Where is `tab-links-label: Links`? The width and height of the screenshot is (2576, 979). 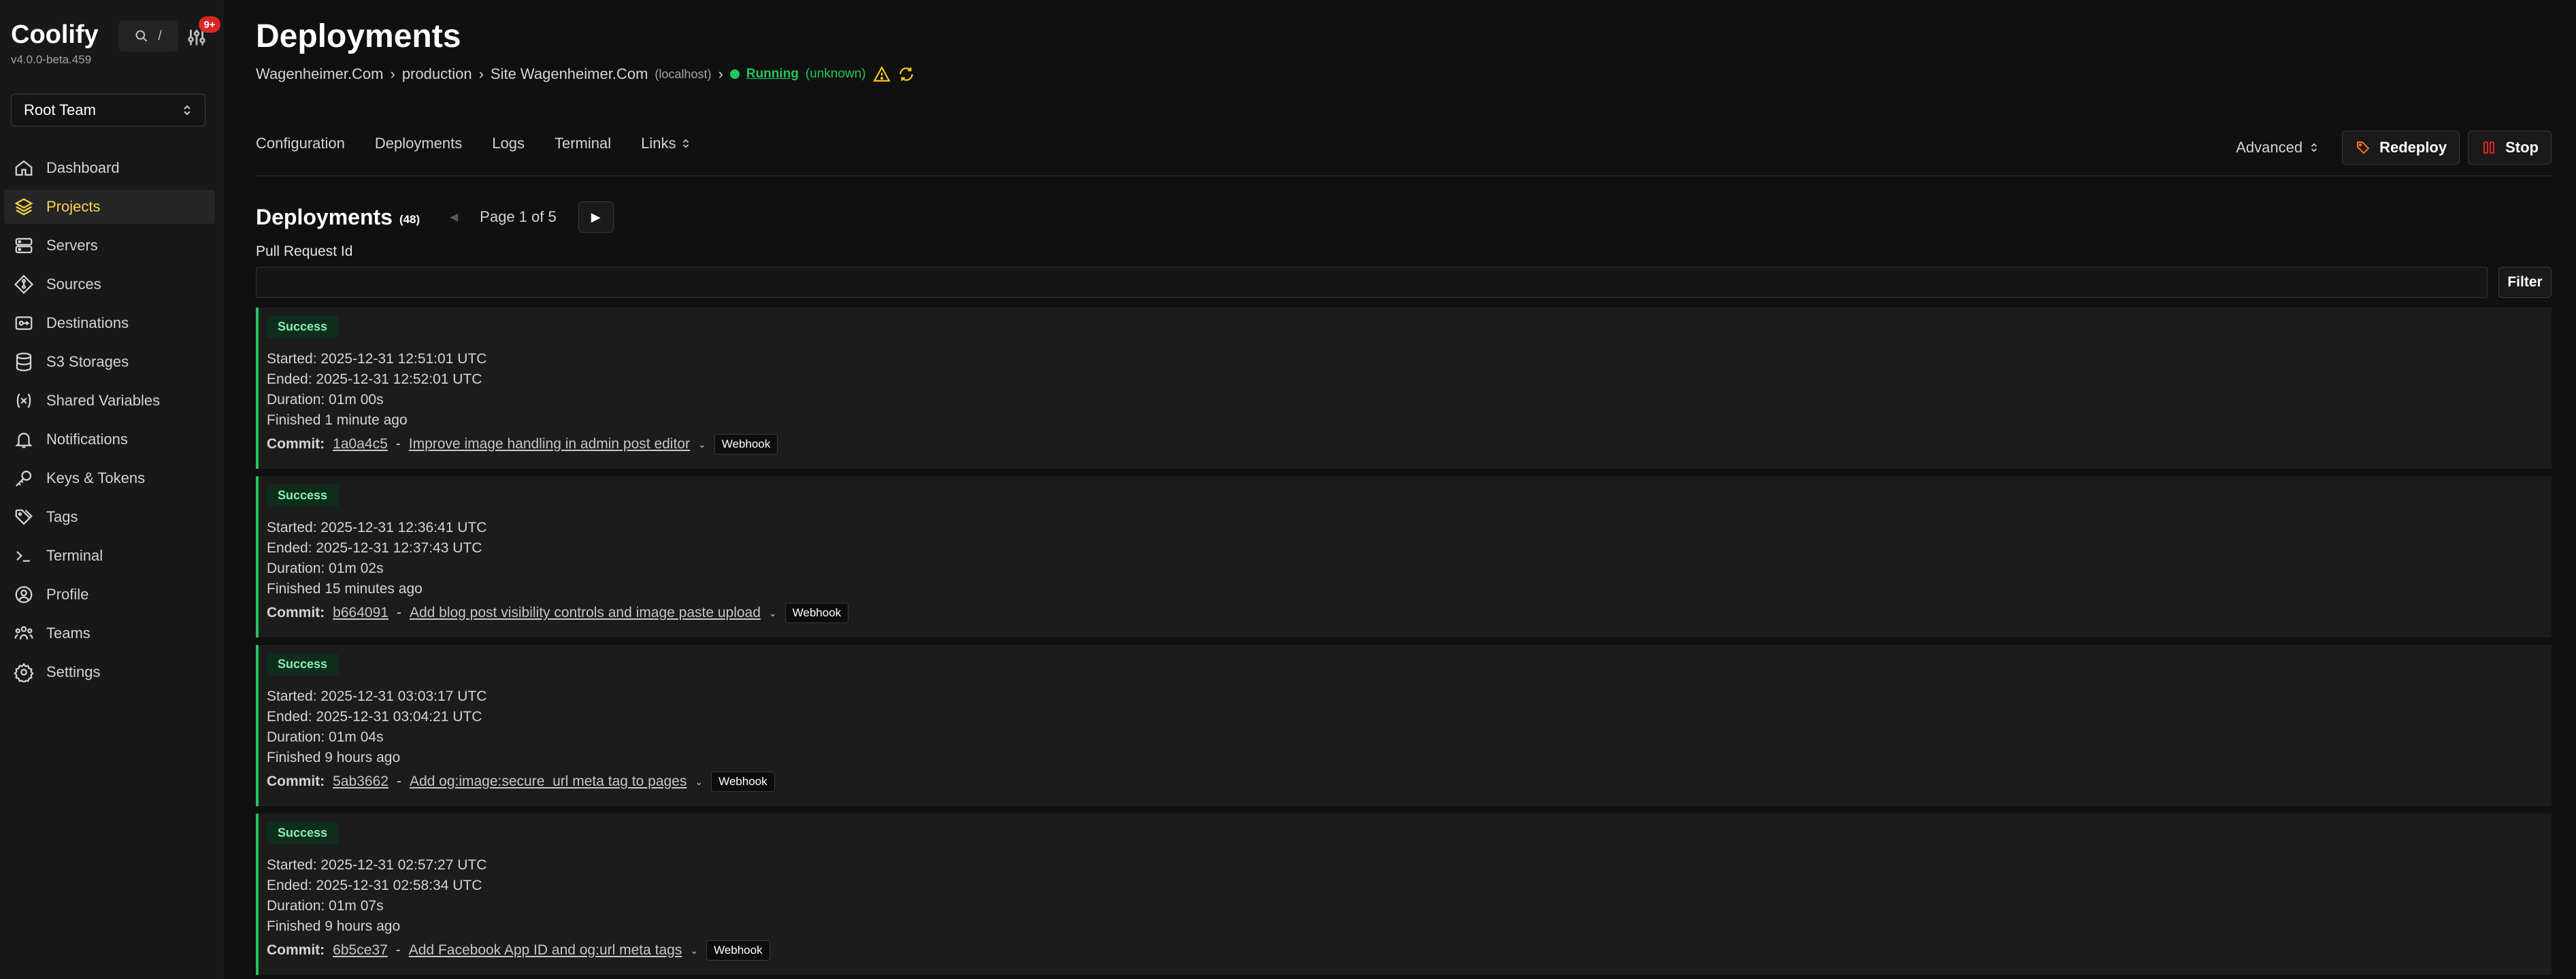
tab-links-label: Links is located at coordinates (659, 143).